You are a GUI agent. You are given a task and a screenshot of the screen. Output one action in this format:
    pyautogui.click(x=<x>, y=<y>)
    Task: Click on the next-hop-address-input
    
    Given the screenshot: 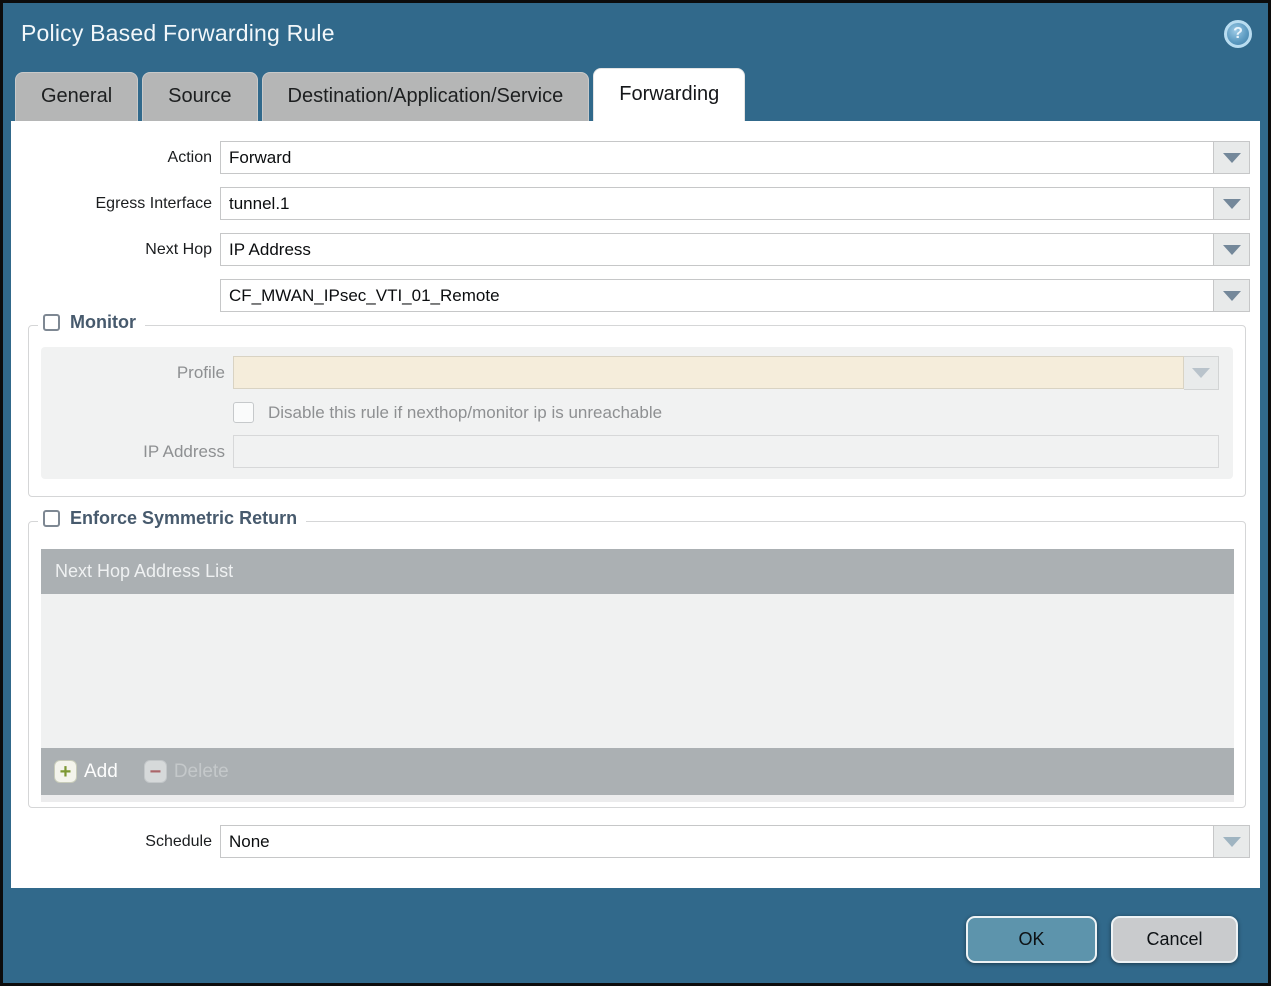 What is the action you would take?
    pyautogui.click(x=717, y=295)
    